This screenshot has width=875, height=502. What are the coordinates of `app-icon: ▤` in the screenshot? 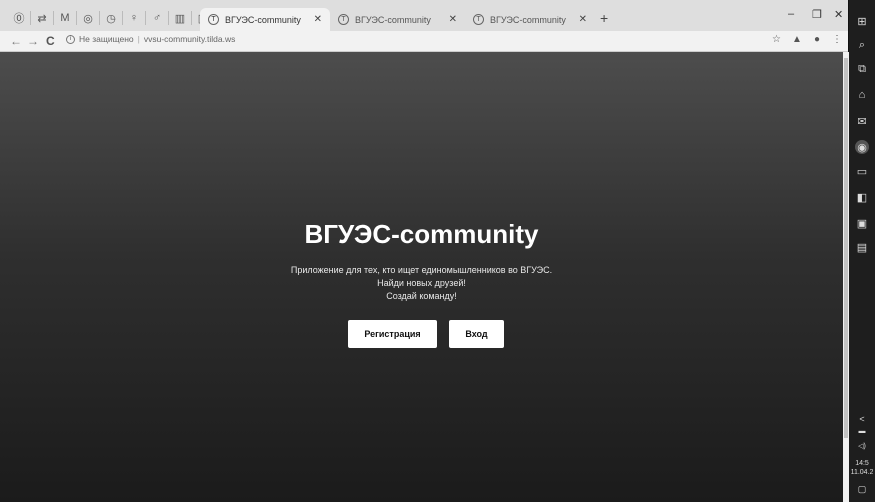 It's located at (862, 247).